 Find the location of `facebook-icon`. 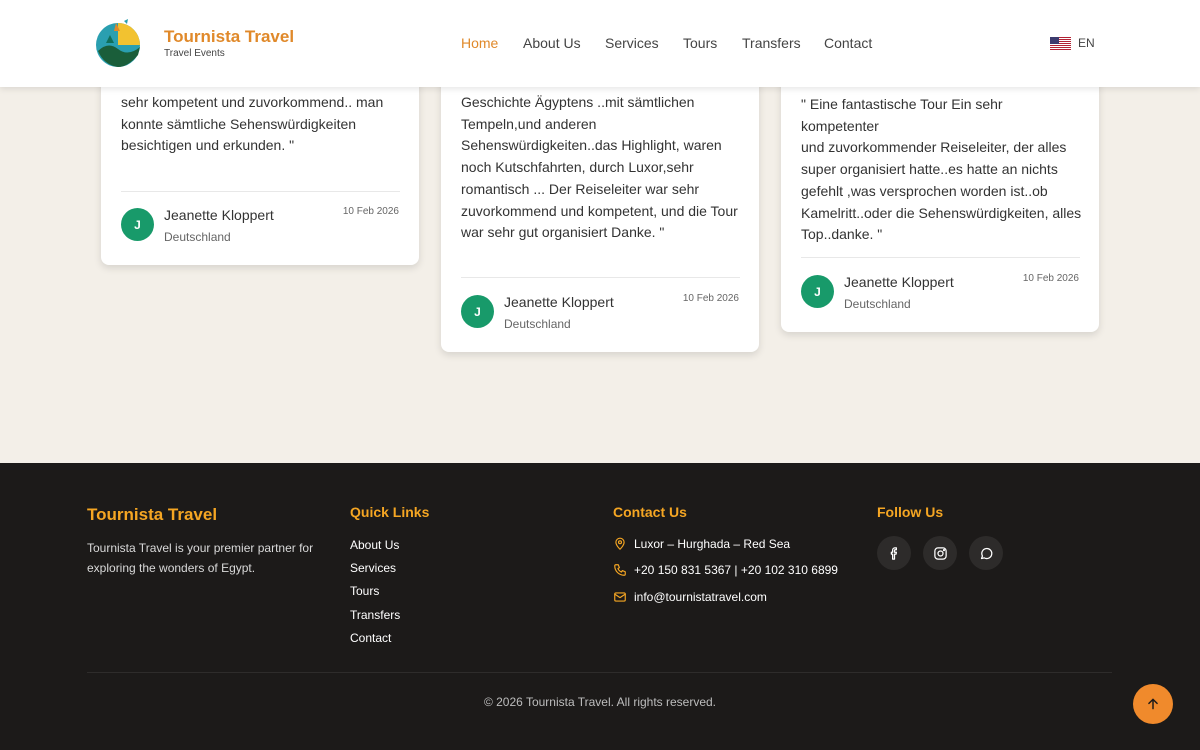

facebook-icon is located at coordinates (893, 553).